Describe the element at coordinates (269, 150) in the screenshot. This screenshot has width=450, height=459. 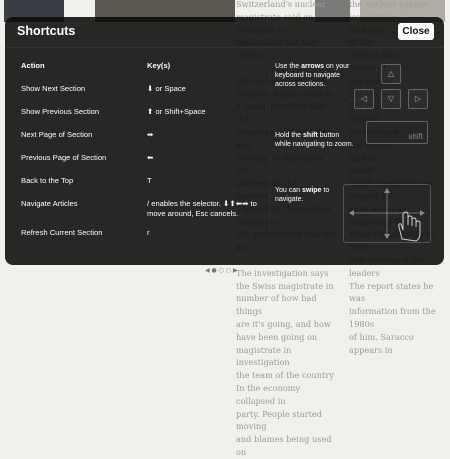
I see `section-divider` at that location.